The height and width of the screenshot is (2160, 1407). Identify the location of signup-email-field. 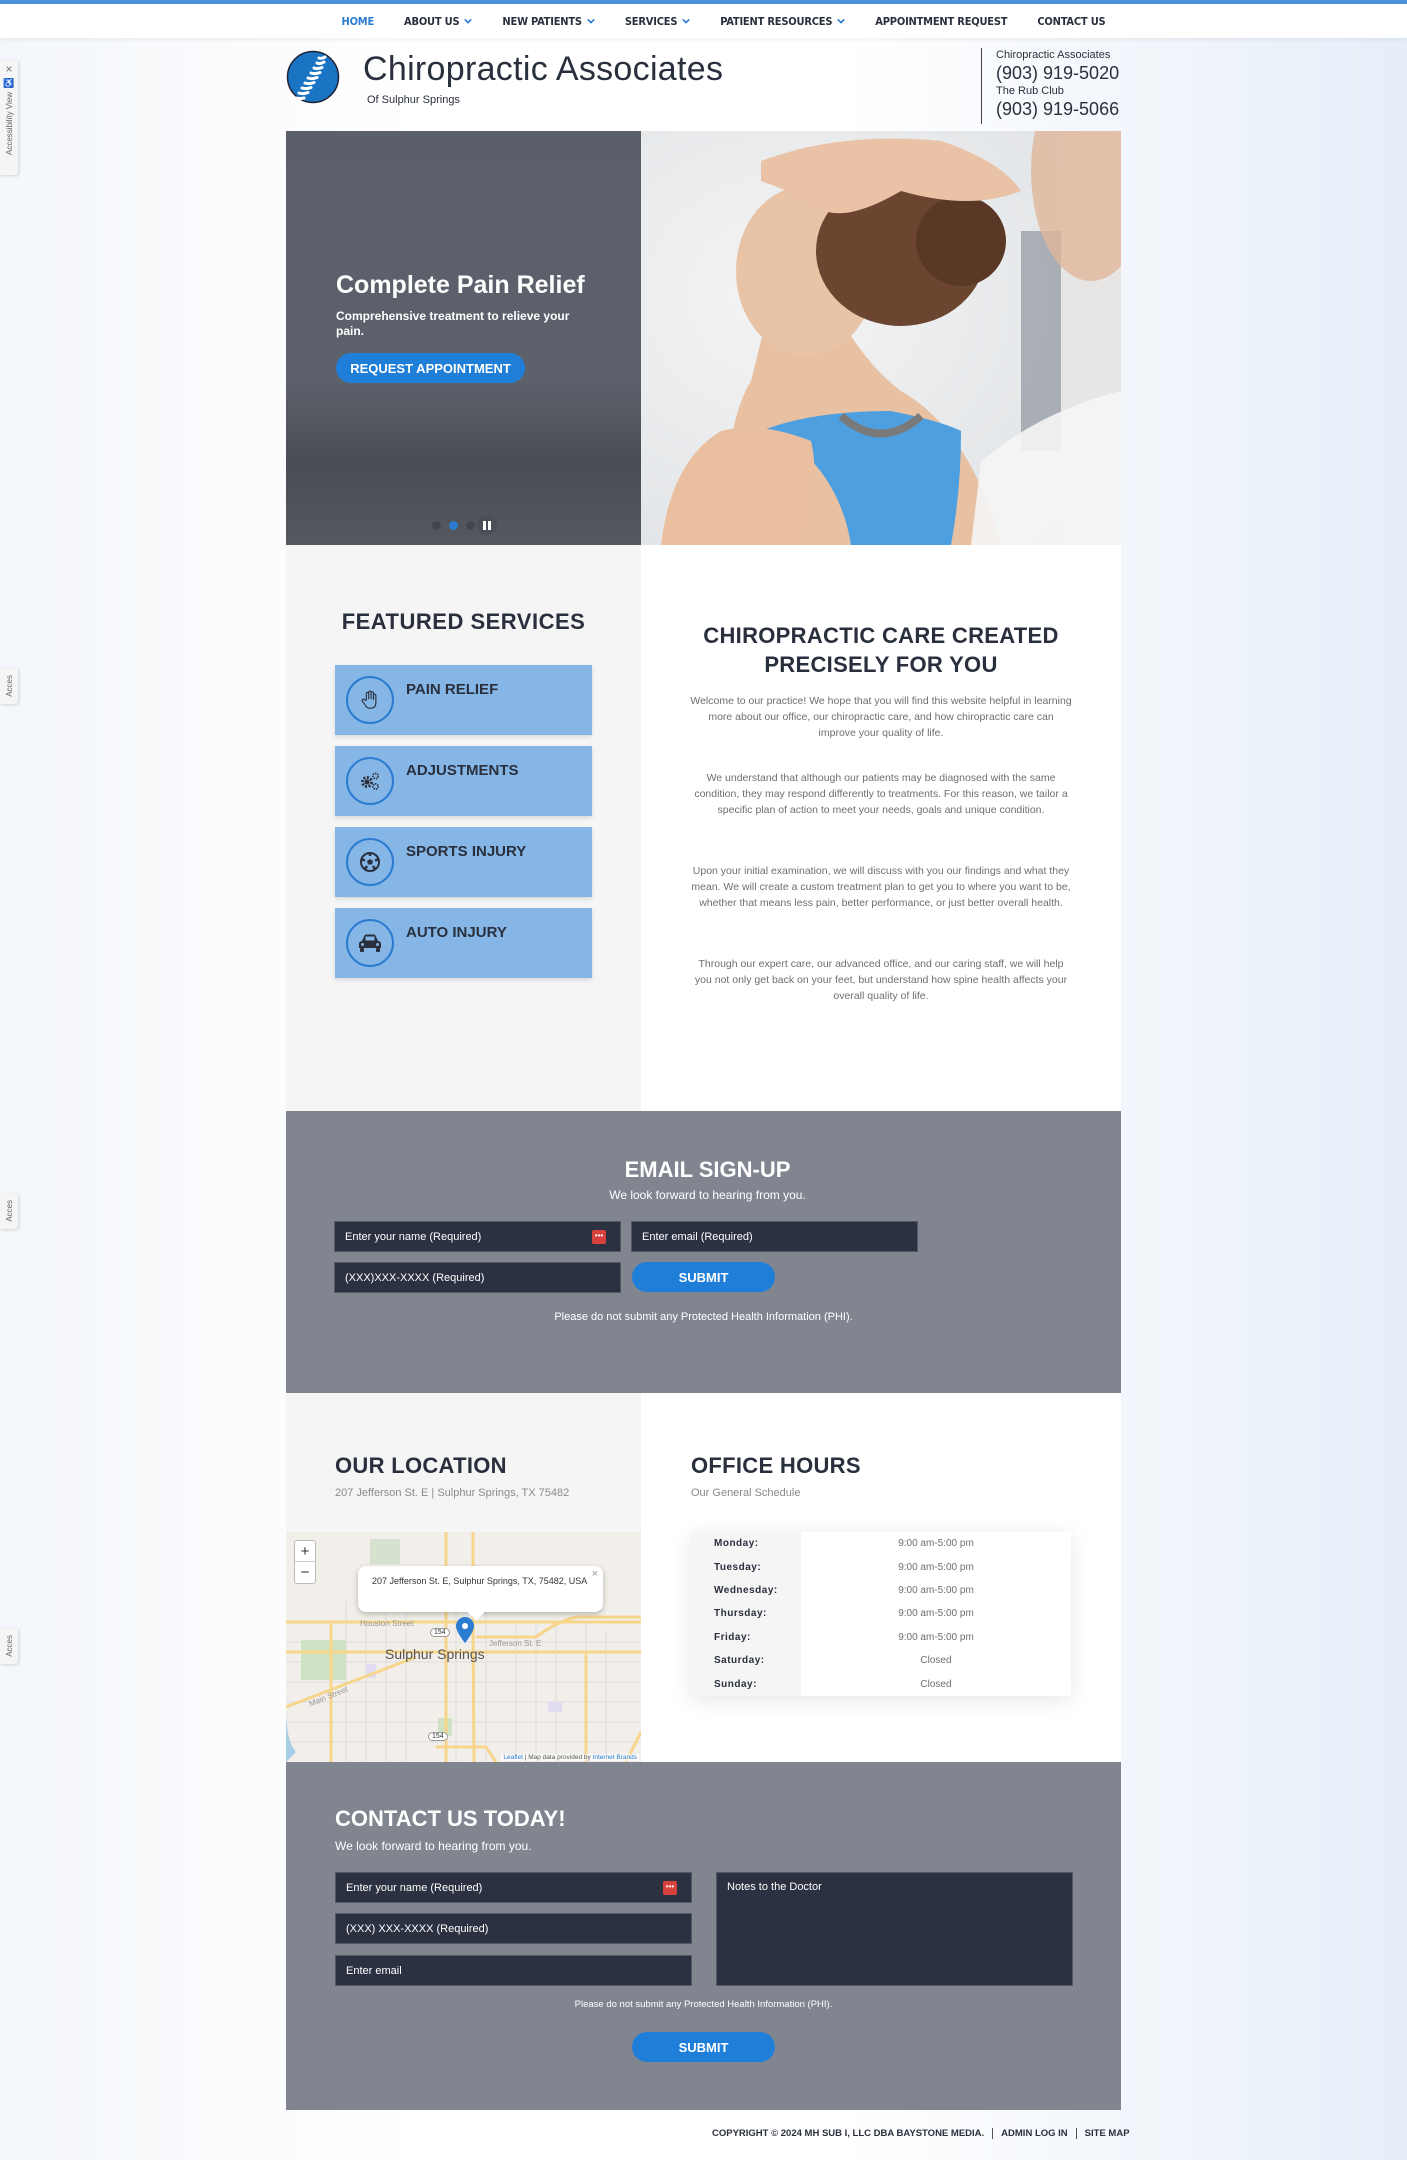
(774, 1236).